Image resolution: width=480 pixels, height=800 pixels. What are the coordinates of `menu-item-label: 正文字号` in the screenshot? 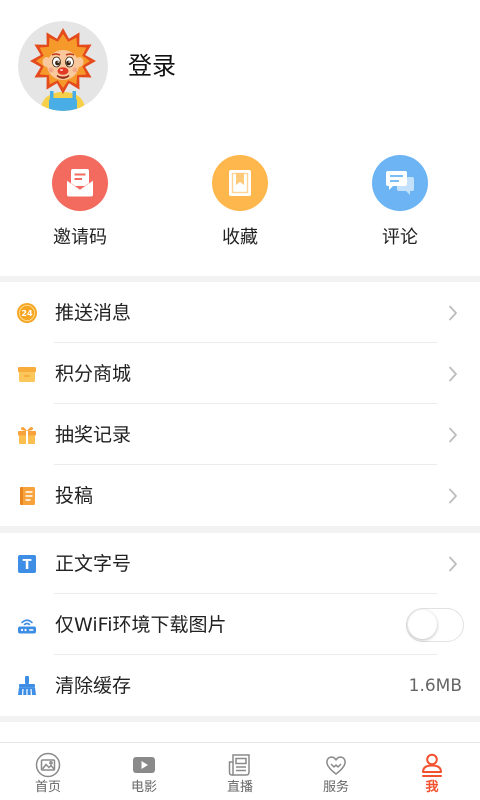 It's located at (93, 563).